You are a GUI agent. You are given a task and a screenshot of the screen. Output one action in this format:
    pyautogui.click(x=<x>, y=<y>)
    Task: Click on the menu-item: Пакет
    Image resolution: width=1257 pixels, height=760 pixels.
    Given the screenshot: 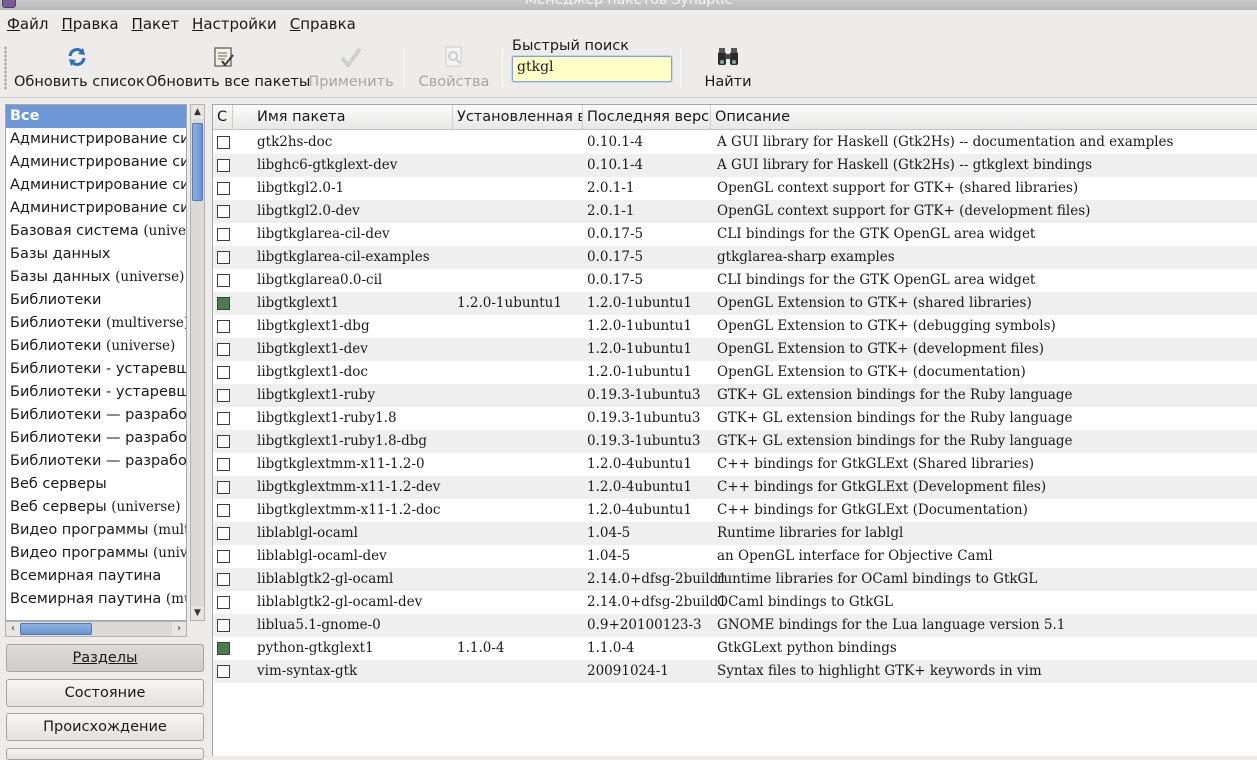 What is the action you would take?
    pyautogui.click(x=156, y=24)
    